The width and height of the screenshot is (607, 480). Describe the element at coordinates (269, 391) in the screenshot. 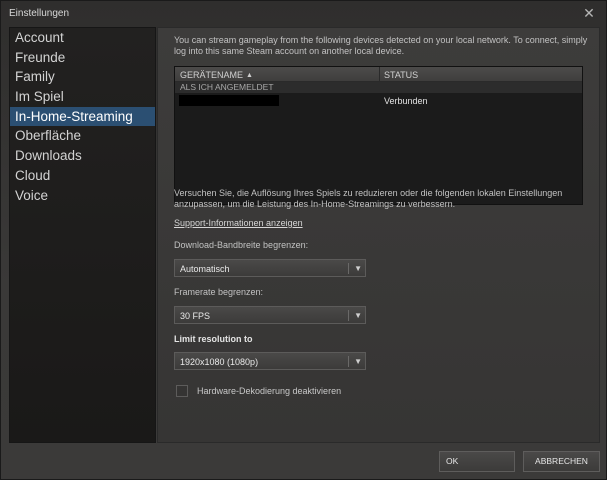

I see `hw-decoding-label: Hardware-Dekodierung deaktivieren` at that location.